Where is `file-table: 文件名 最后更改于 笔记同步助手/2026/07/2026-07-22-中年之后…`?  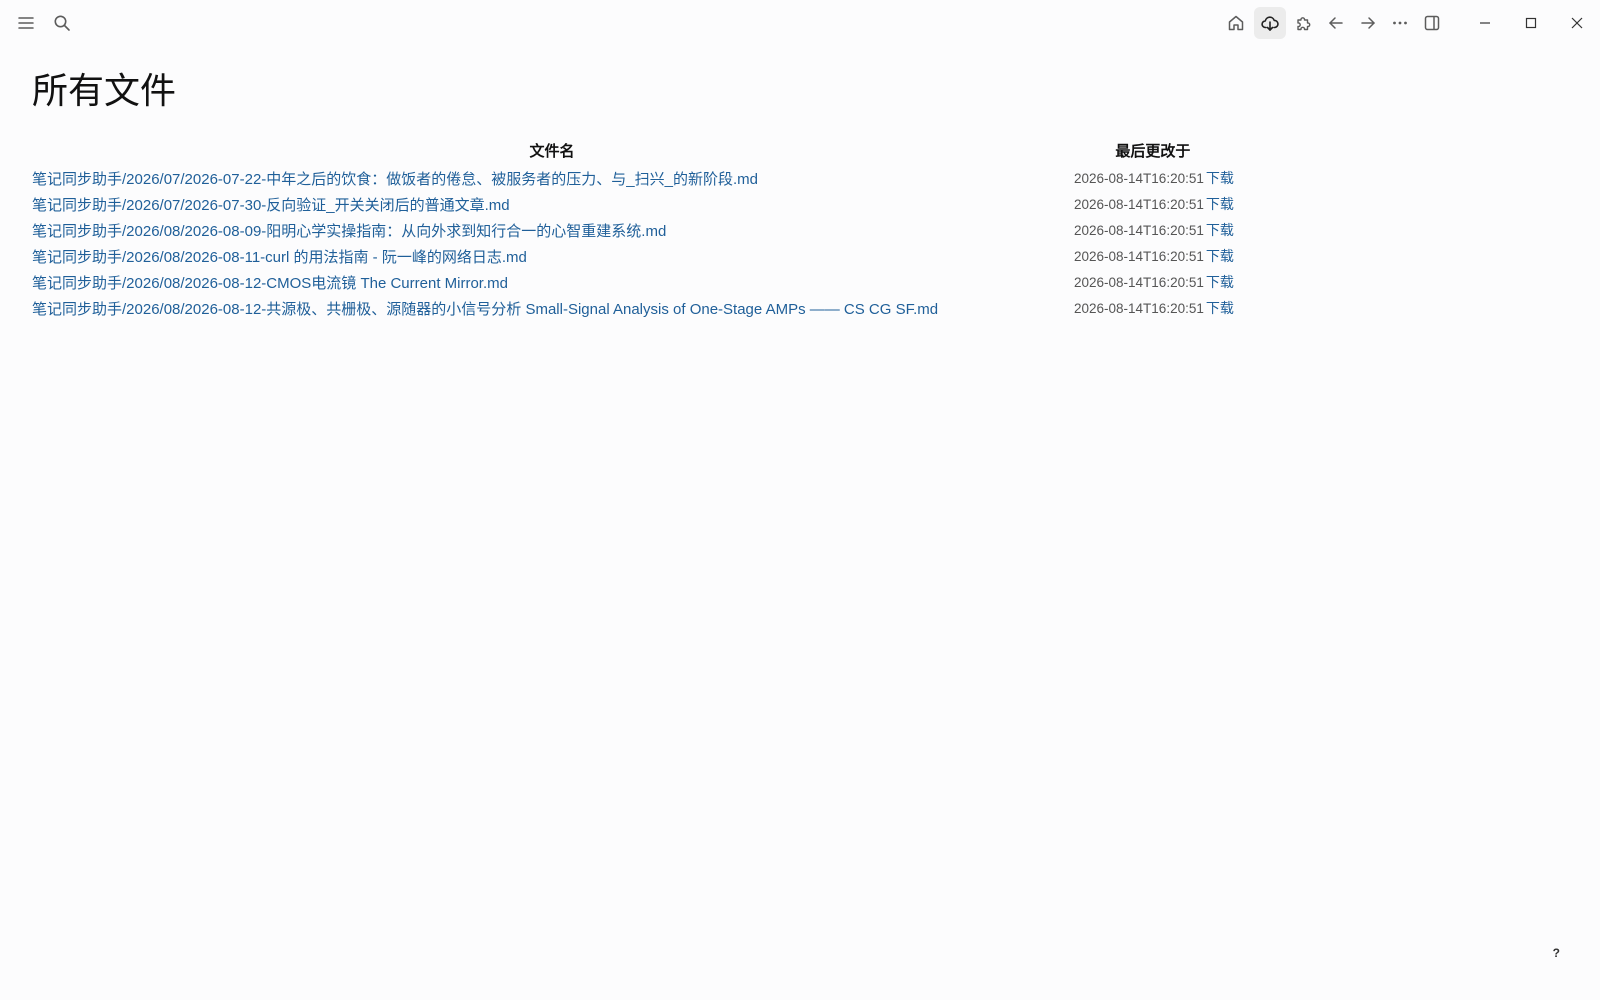 file-table: 文件名 最后更改于 笔记同步助手/2026/07/2026-07-22-中年之后… is located at coordinates (633, 230).